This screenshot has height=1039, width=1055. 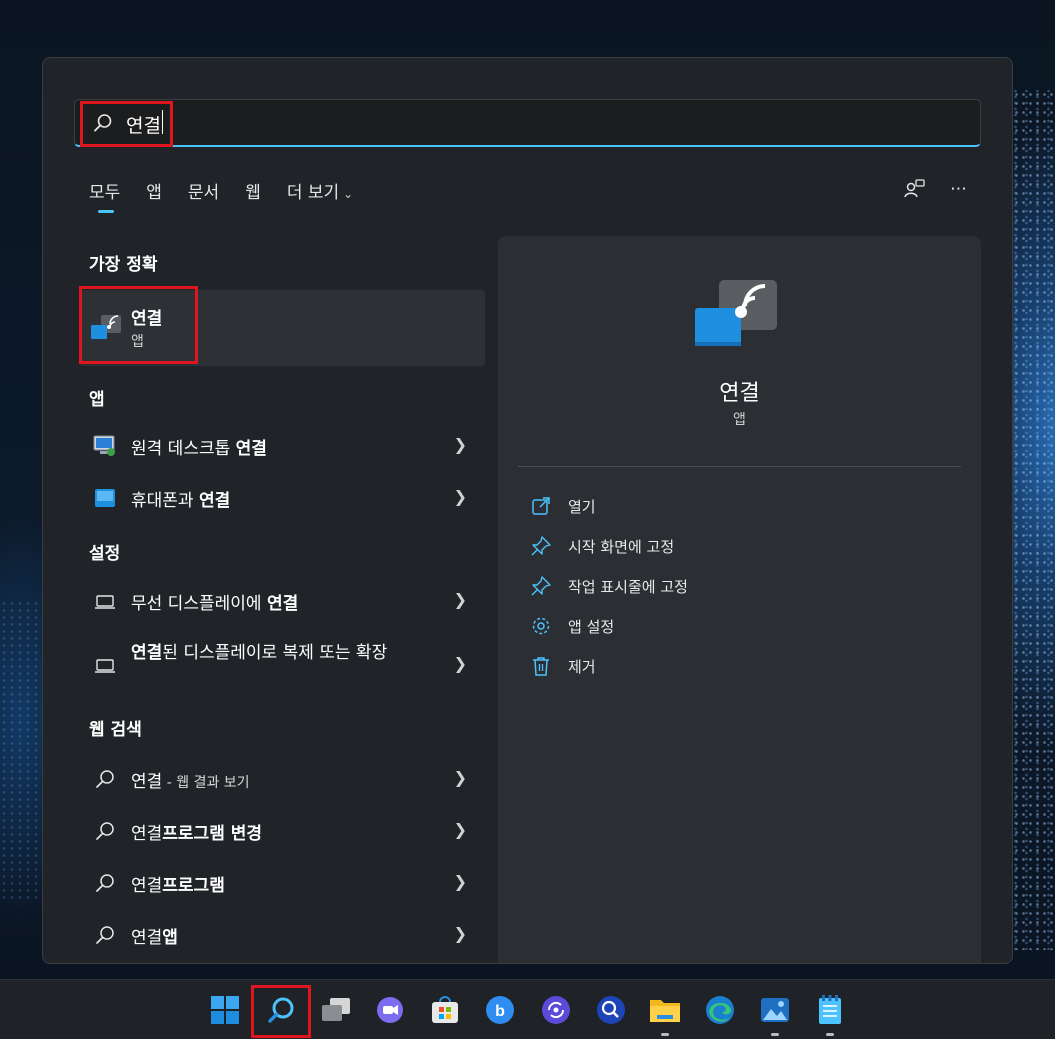 What do you see at coordinates (739, 420) in the screenshot?
I see `detail-subtitle: 앱` at bounding box center [739, 420].